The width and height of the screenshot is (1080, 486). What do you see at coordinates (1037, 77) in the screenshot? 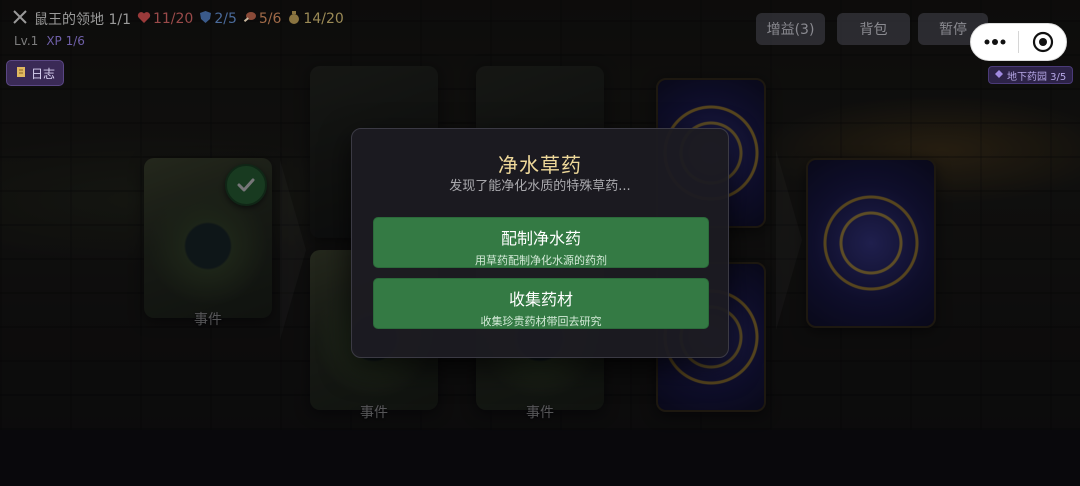
I see `area-progress-label: 地下药园 3/5` at bounding box center [1037, 77].